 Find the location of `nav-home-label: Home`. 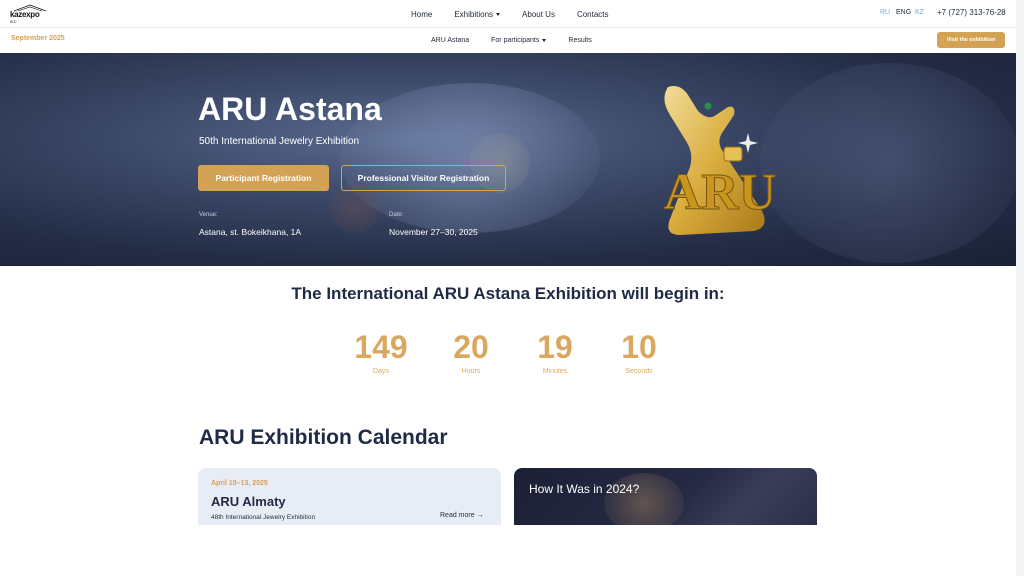

nav-home-label: Home is located at coordinates (422, 14).